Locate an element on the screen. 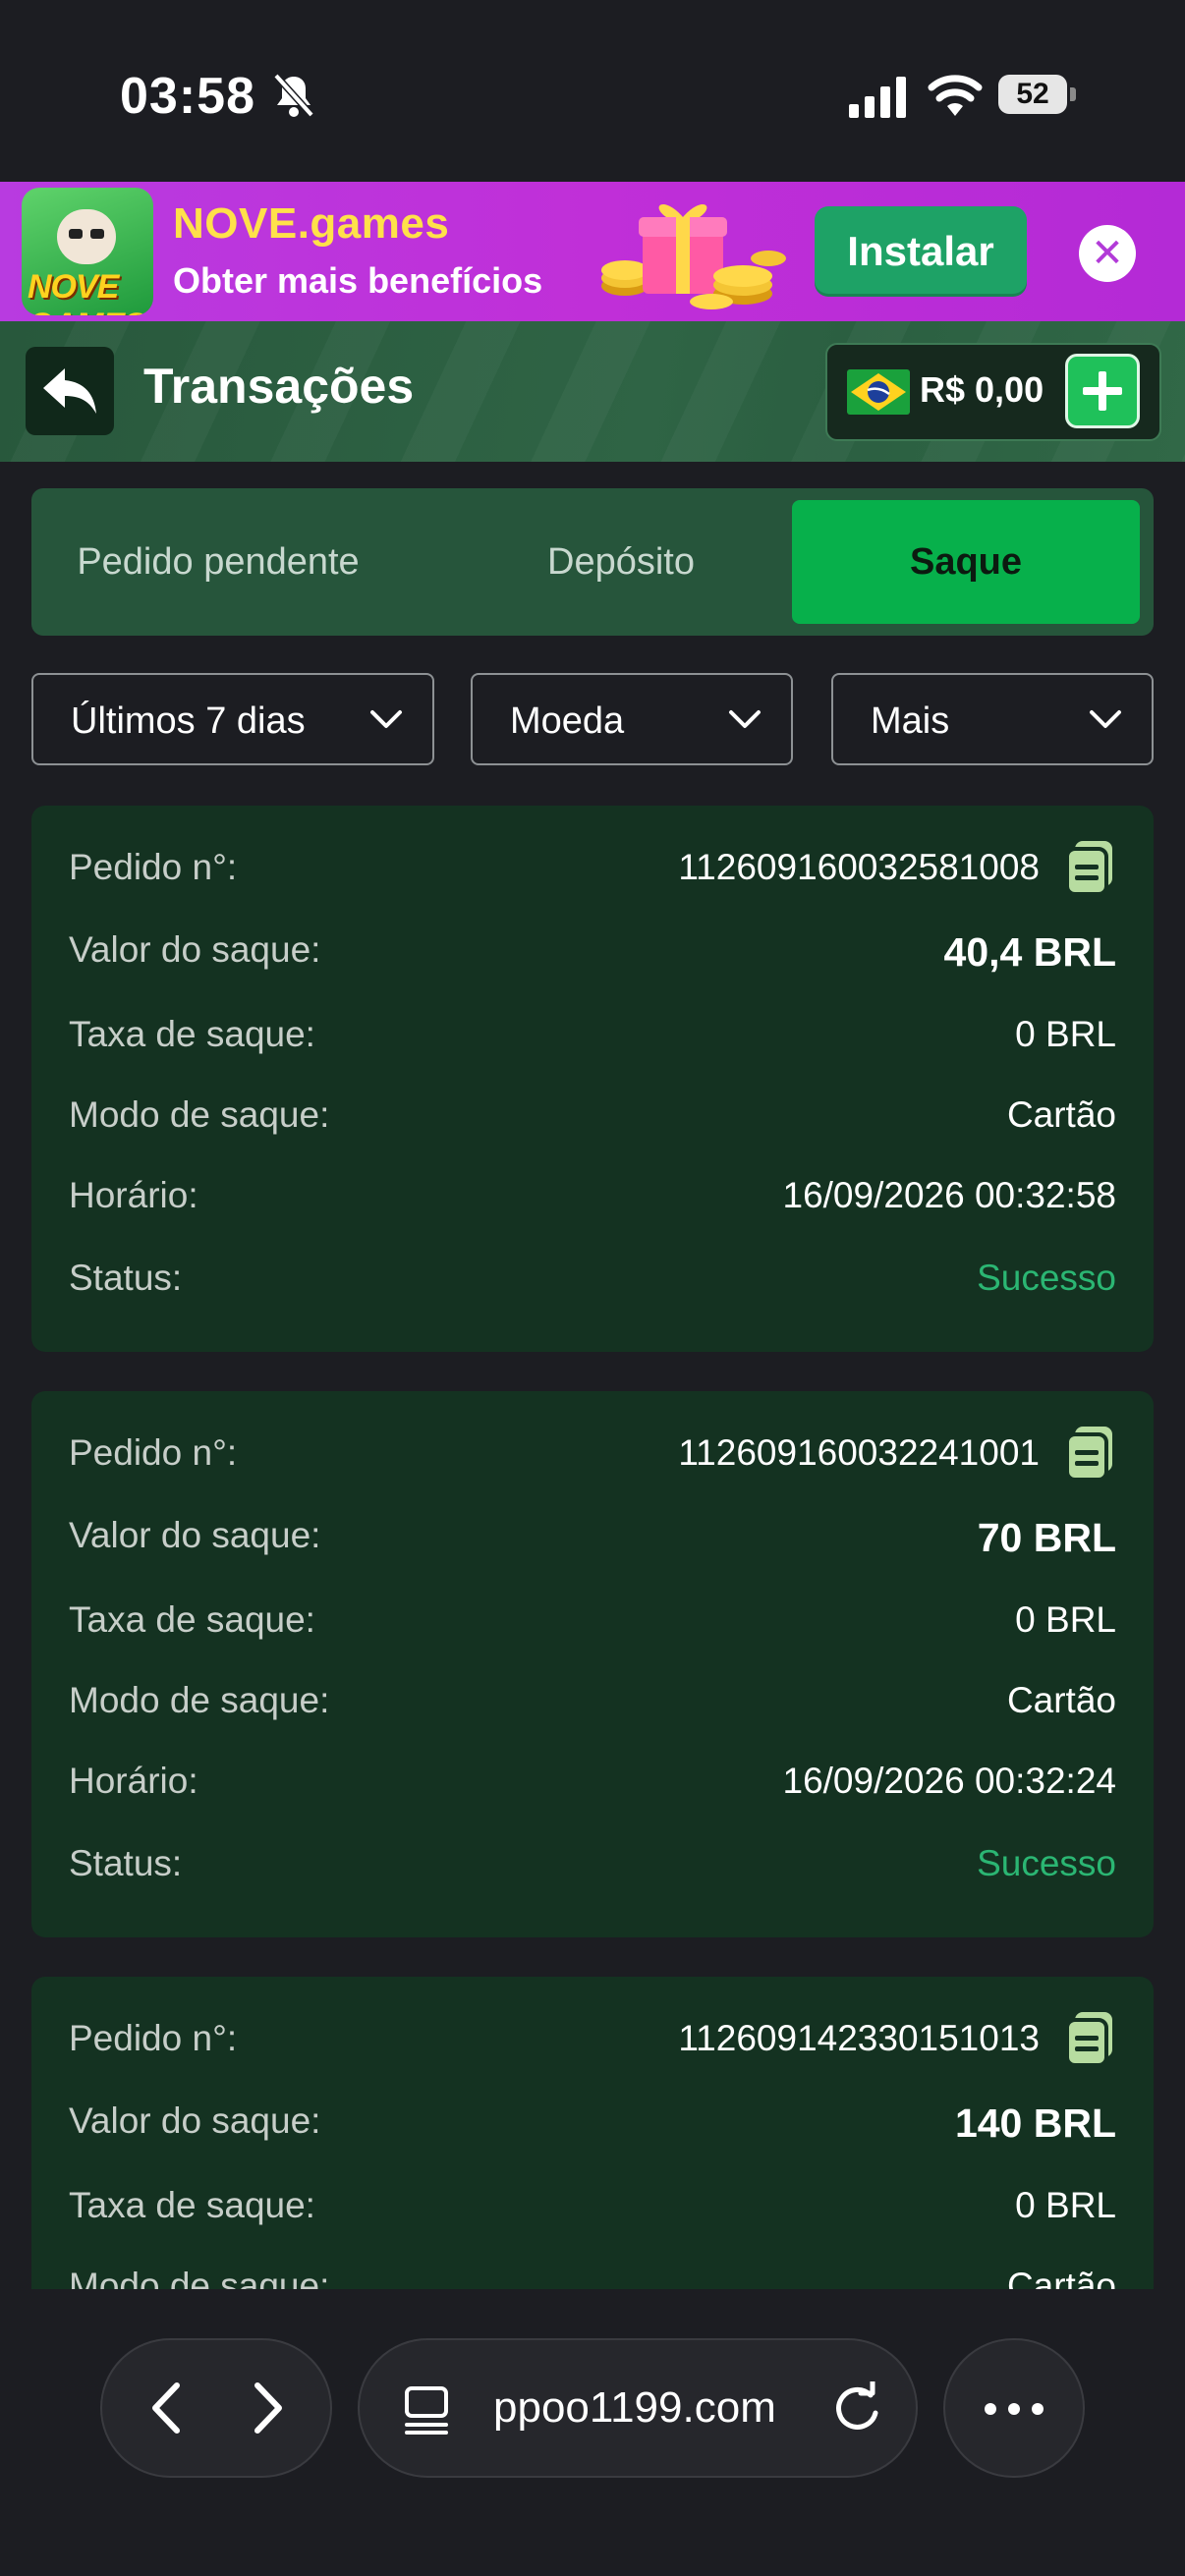  currency-dropdown: Moeda is located at coordinates (632, 719).